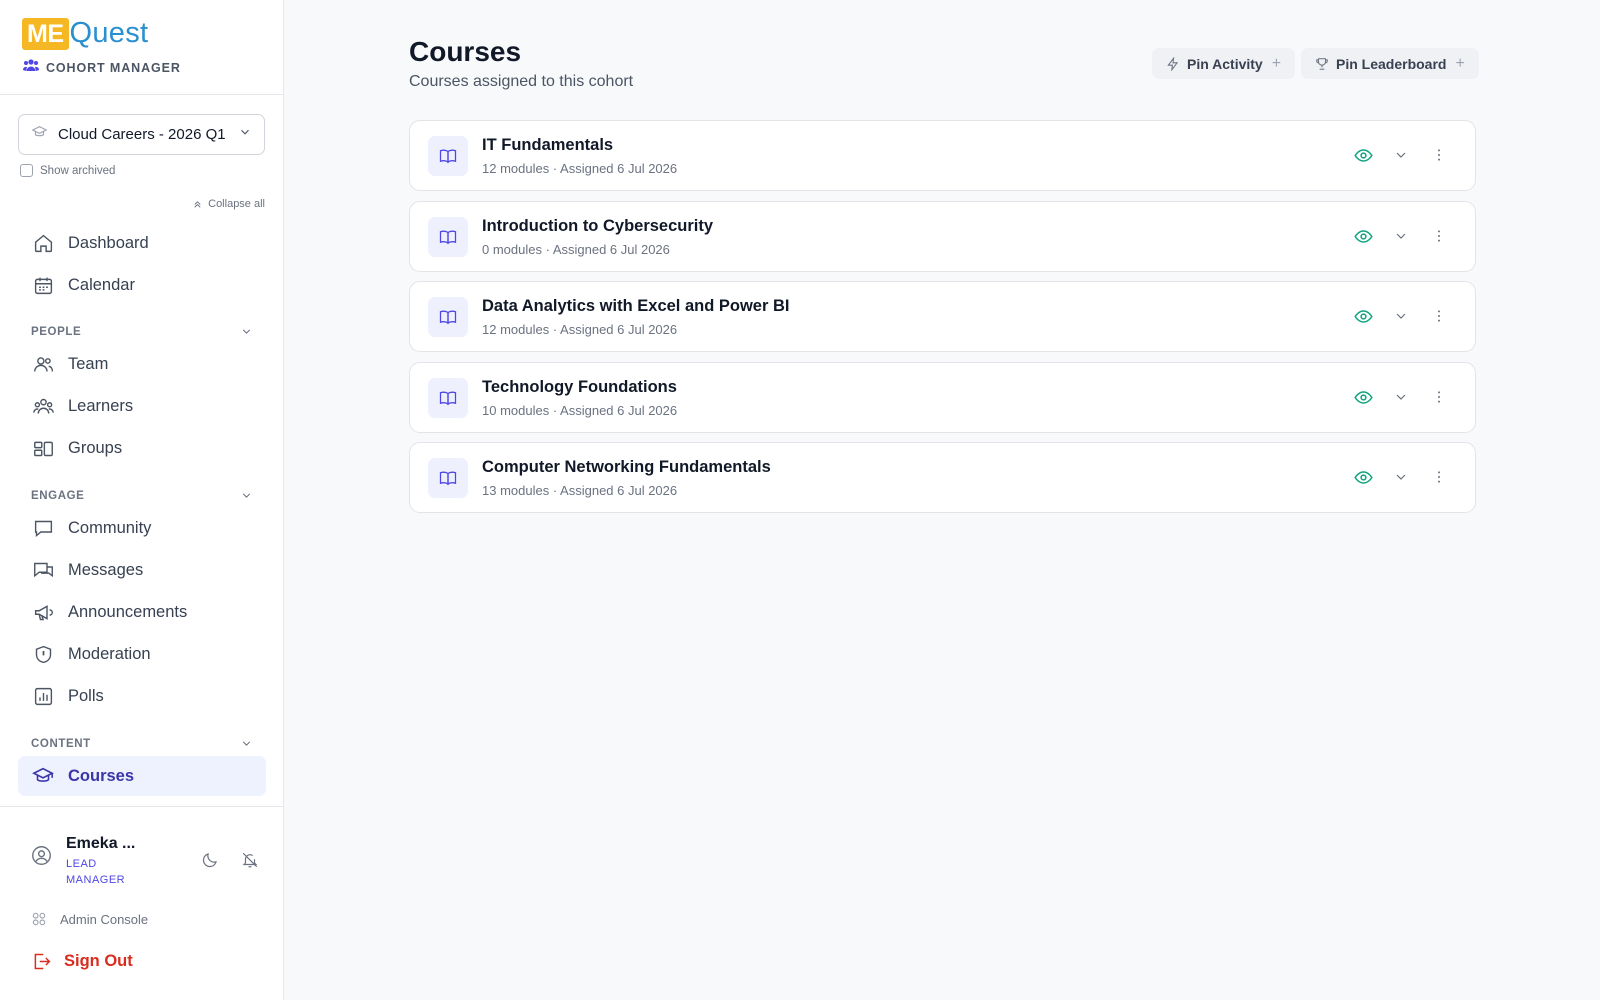 This screenshot has width=1600, height=1000. I want to click on nav-moderation-label: Moderation, so click(109, 653).